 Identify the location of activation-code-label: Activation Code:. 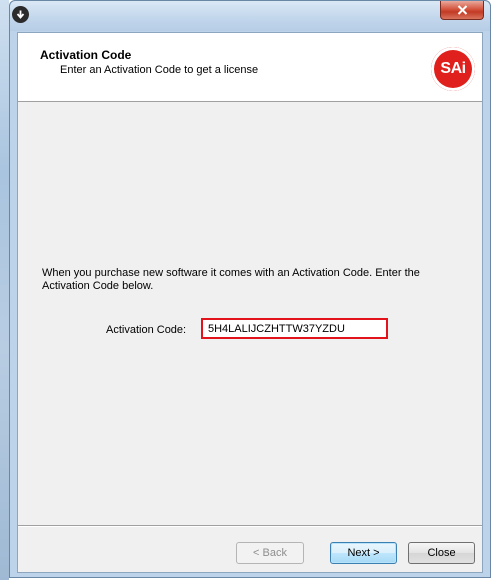
(146, 330).